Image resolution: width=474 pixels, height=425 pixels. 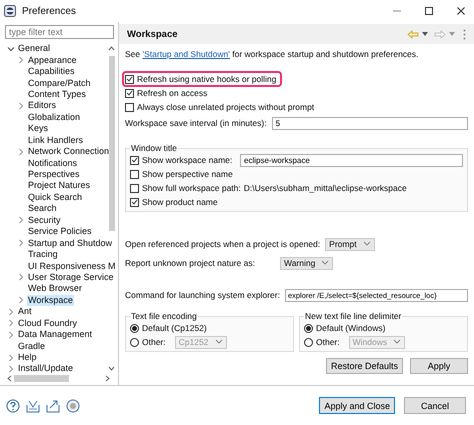 I want to click on export-icon, so click(x=53, y=405).